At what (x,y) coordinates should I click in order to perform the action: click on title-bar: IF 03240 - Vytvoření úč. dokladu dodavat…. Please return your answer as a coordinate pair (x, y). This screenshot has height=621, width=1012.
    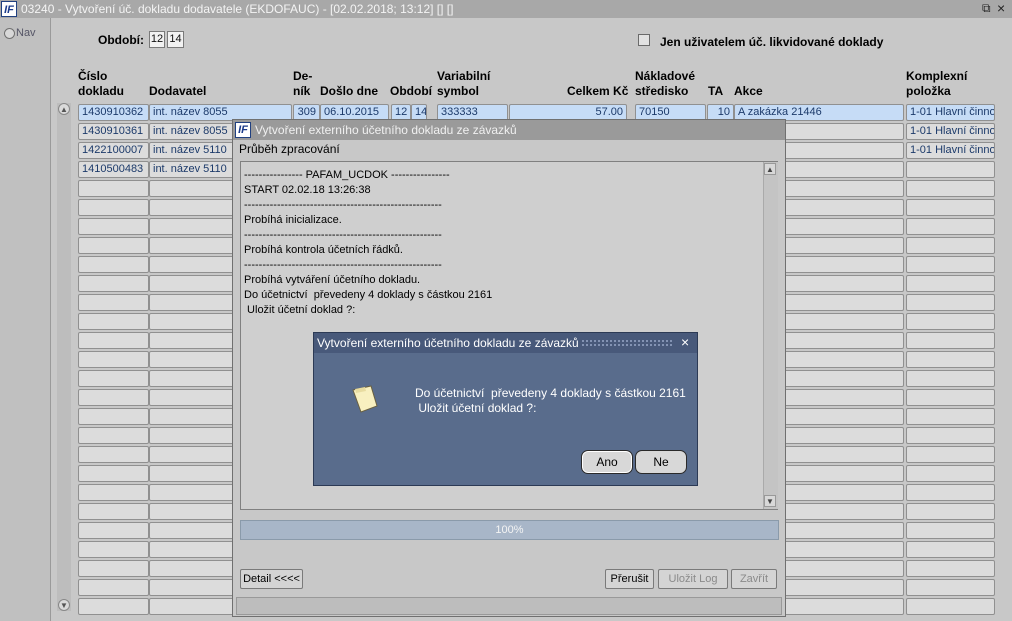
    Looking at the image, I should click on (506, 9).